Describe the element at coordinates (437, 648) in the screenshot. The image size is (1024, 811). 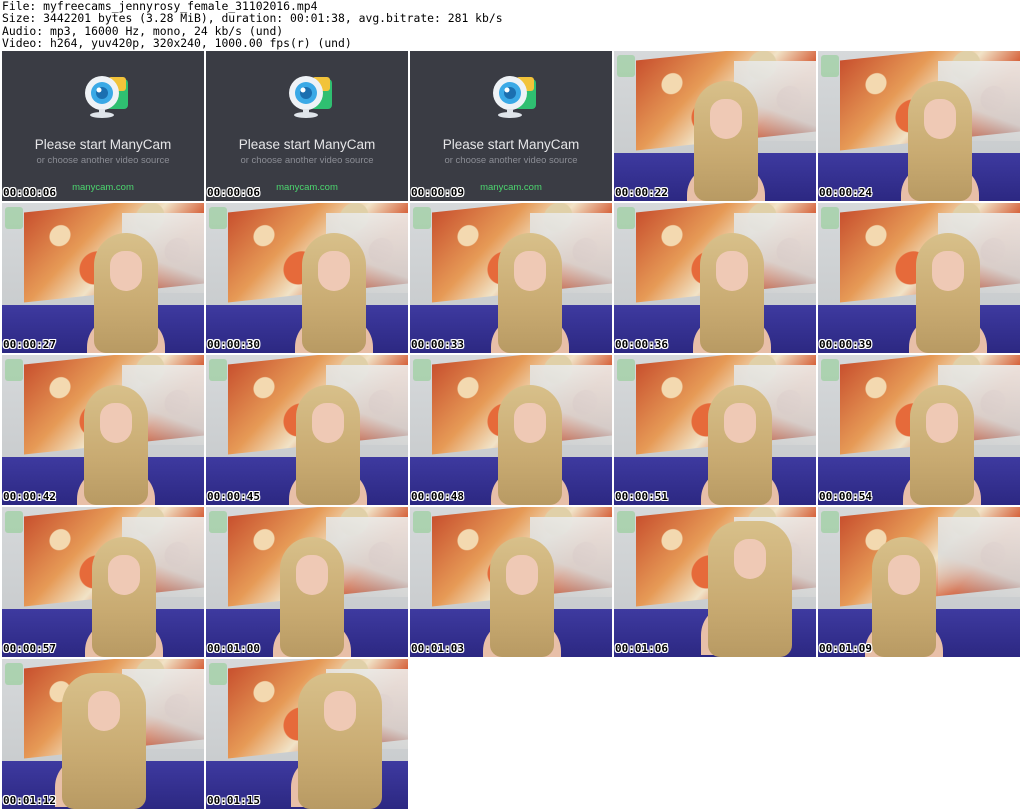
I see `timestamp-label: 00:01:03` at that location.